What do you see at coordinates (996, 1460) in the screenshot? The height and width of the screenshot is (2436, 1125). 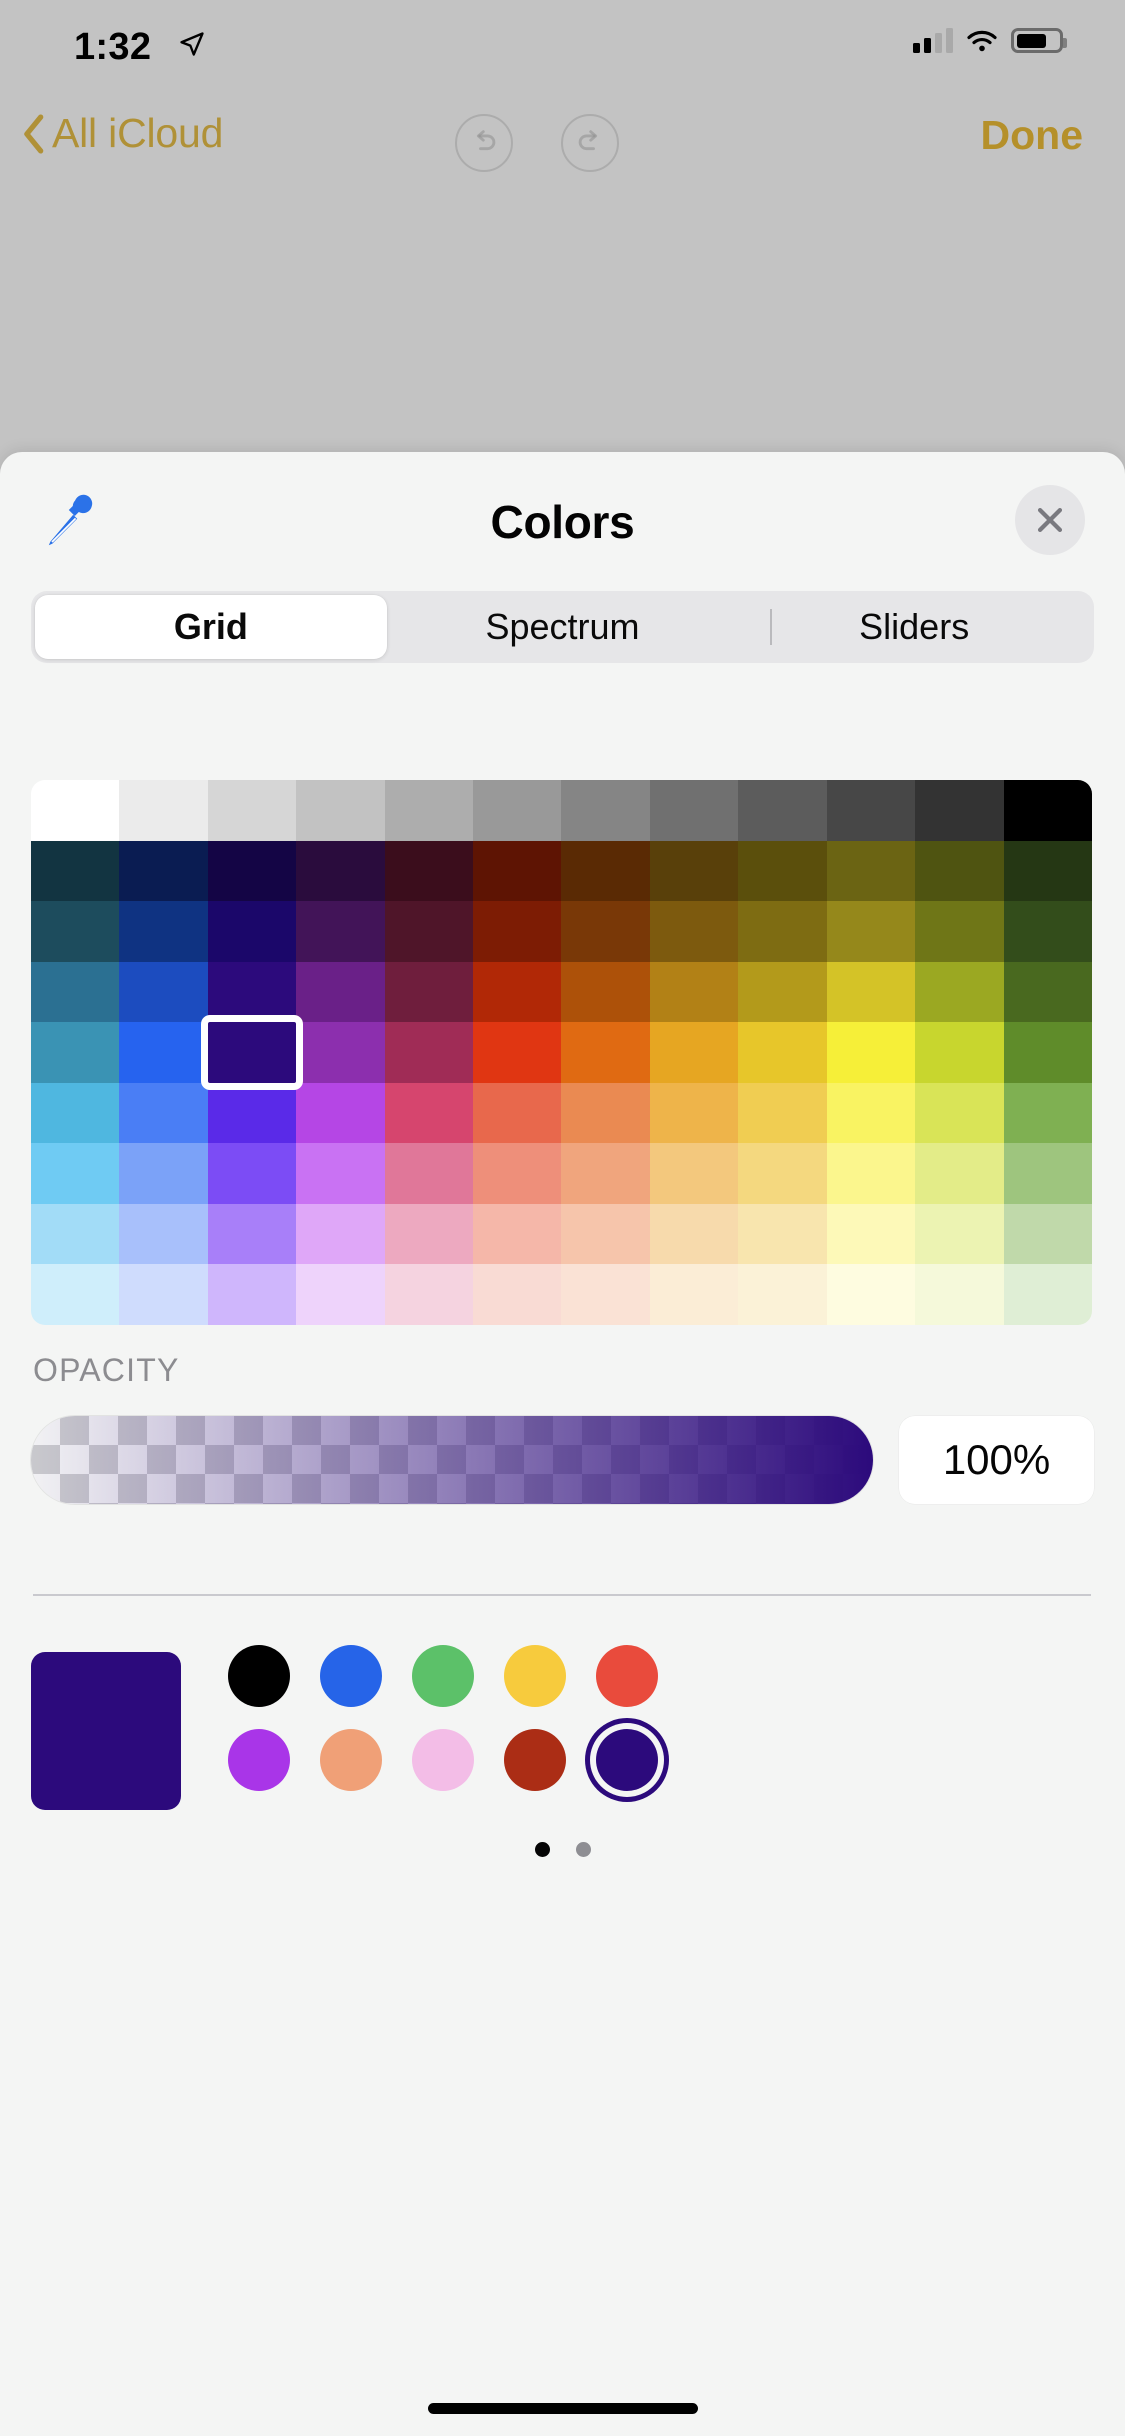 I see `opacity-value-field: 100%` at bounding box center [996, 1460].